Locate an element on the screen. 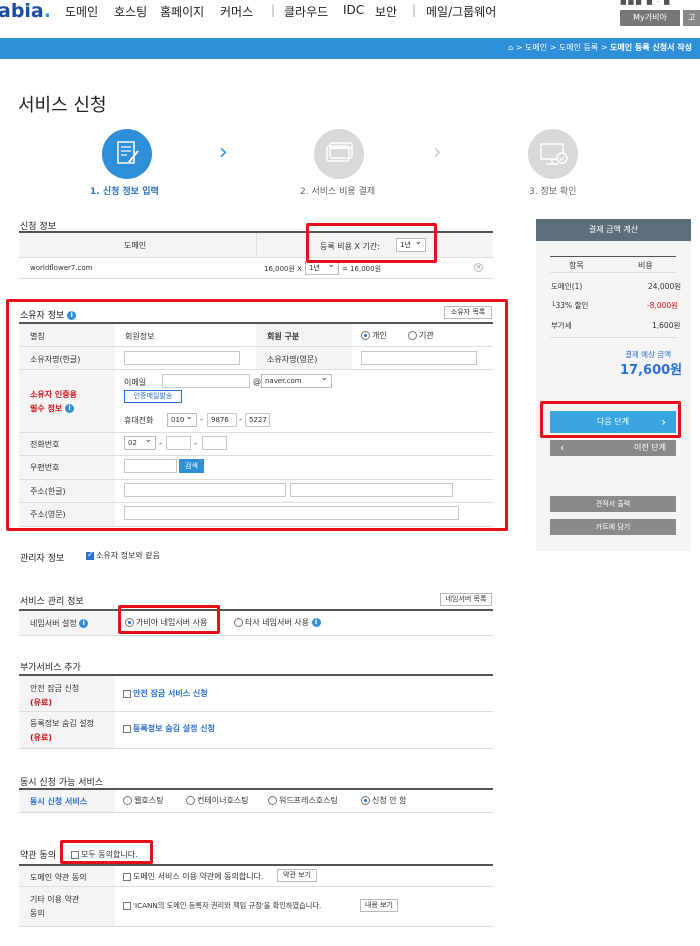 The width and height of the screenshot is (700, 946). same-as-owner-checkbox: 소유자 정보와 같음 is located at coordinates (123, 555).